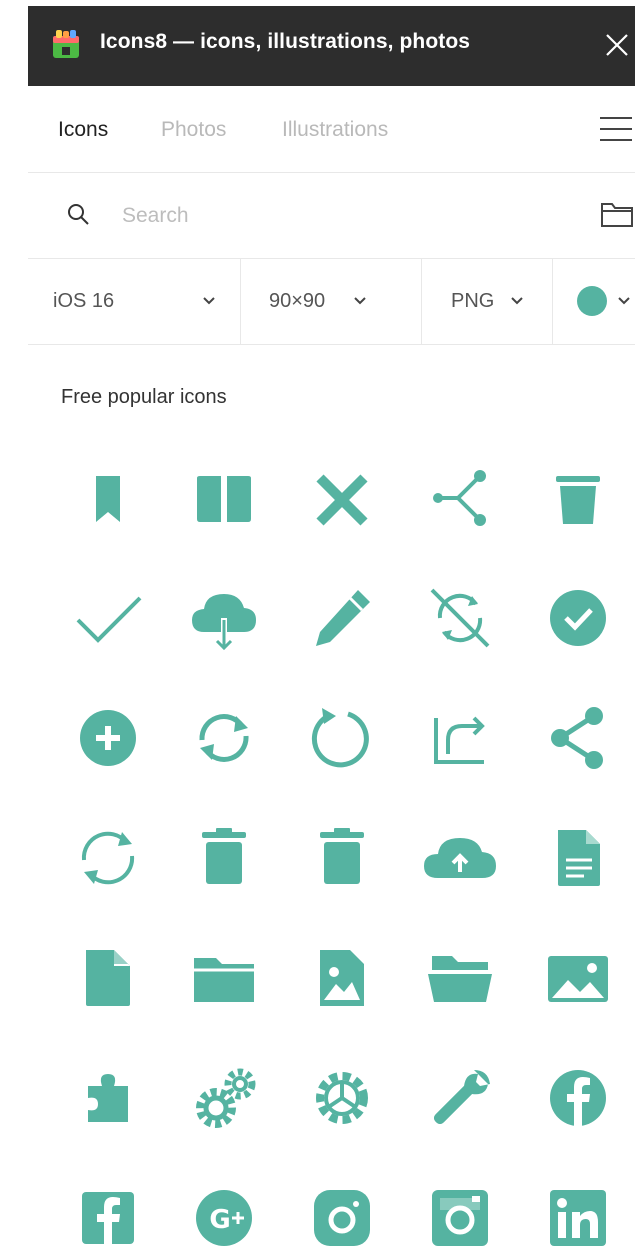 The height and width of the screenshot is (1251, 635). I want to click on gears-icon, so click(224, 1098).